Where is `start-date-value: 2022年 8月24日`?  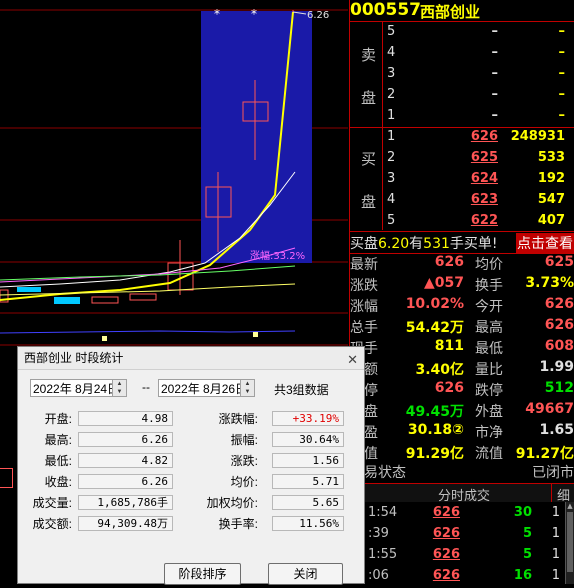 start-date-value: 2022年 8月24日 is located at coordinates (76, 389).